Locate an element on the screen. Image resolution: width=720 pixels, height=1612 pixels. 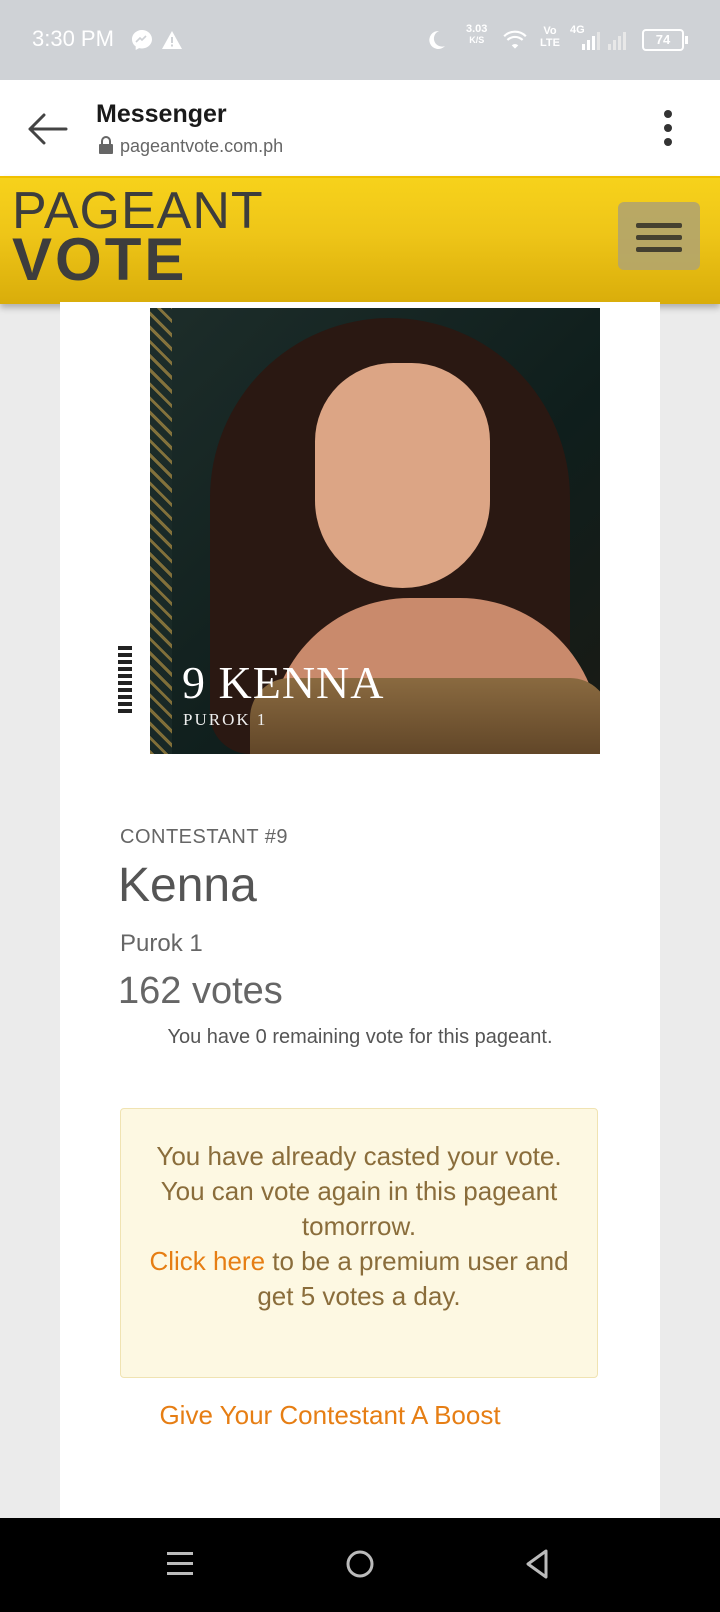
signal-icon is located at coordinates (604, 41).